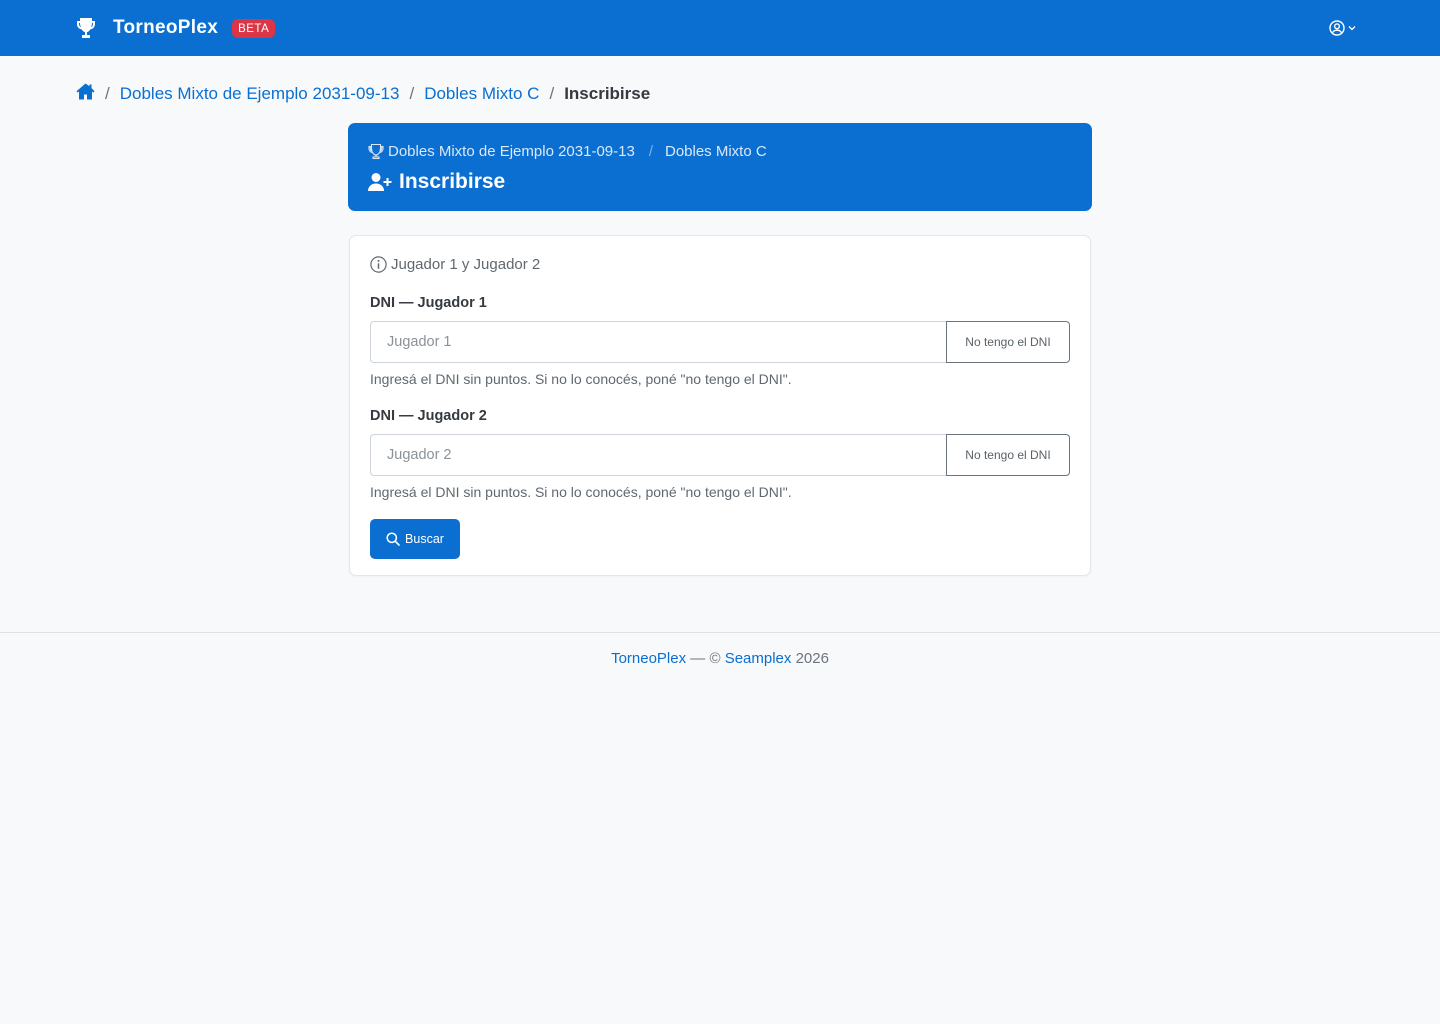  I want to click on breadcrumb-current: Inscribirse, so click(607, 93).